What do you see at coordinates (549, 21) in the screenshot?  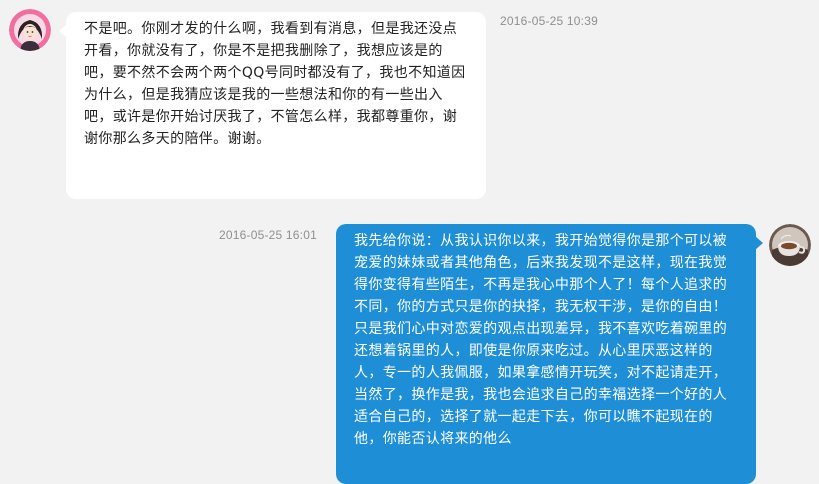 I see `message-timestamp: 2016-05-25 10:39` at bounding box center [549, 21].